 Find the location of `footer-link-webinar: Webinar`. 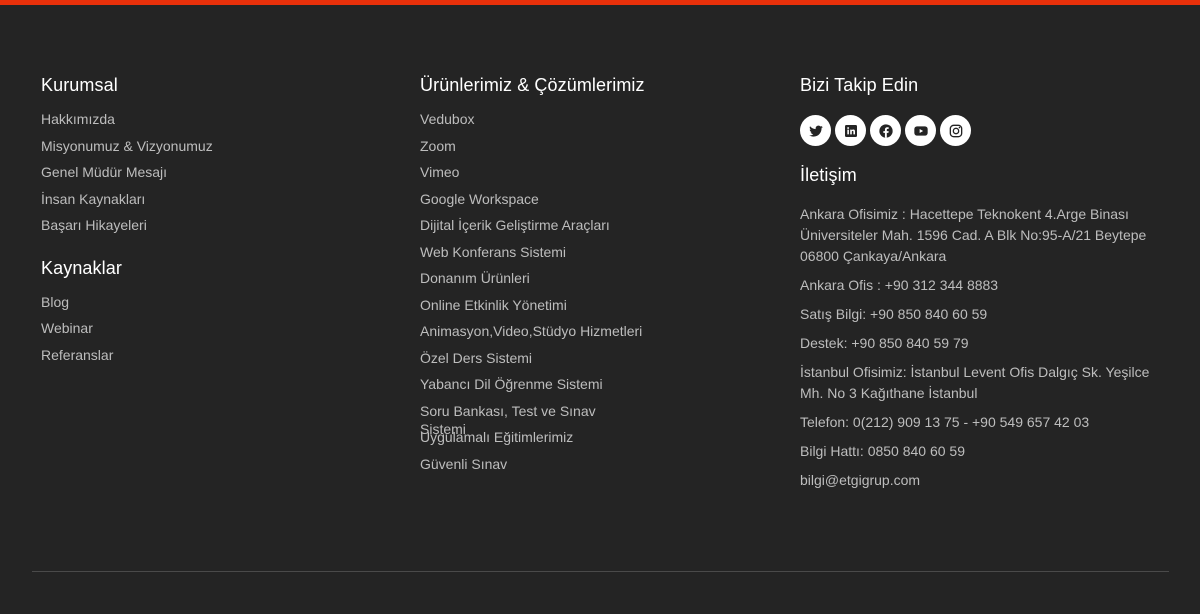

footer-link-webinar: Webinar is located at coordinates (206, 332).